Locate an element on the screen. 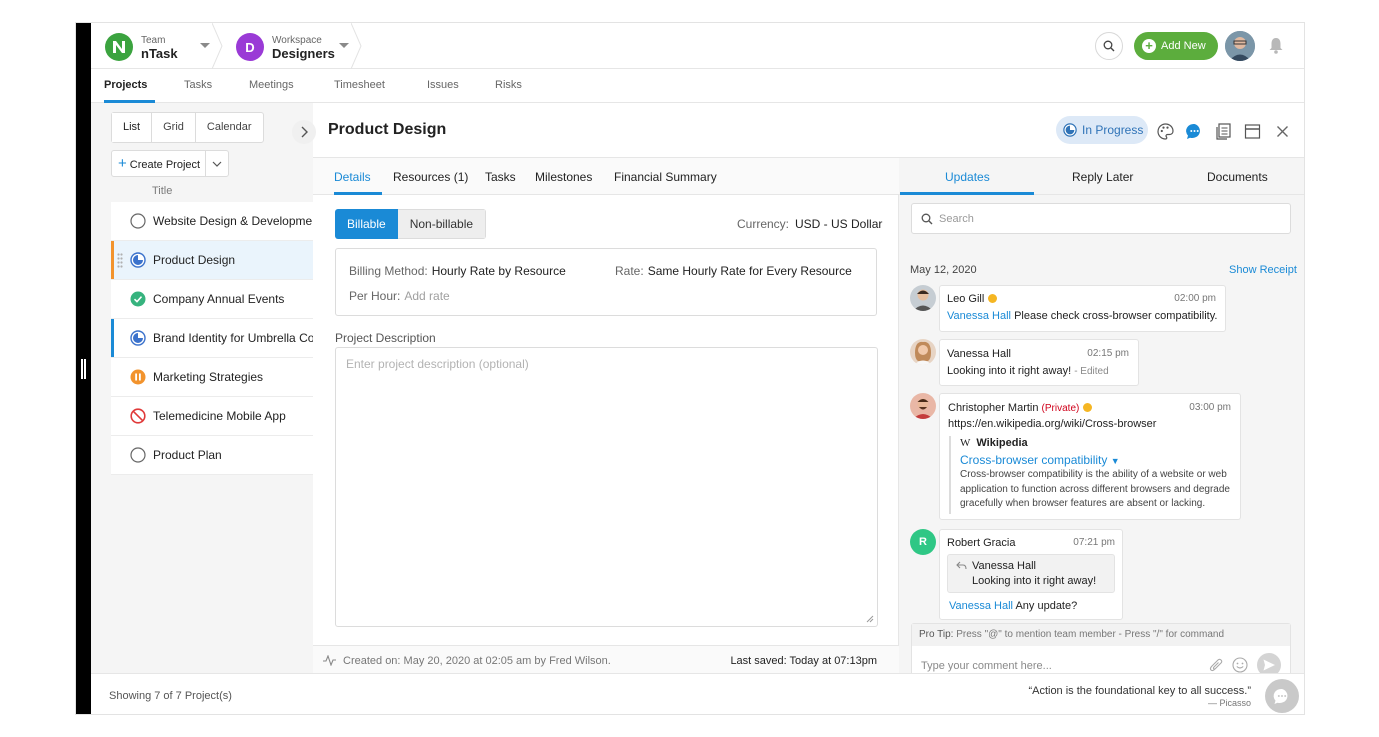 The height and width of the screenshot is (737, 1379). list-item: Telemedicine Mobile App is located at coordinates (212, 416).